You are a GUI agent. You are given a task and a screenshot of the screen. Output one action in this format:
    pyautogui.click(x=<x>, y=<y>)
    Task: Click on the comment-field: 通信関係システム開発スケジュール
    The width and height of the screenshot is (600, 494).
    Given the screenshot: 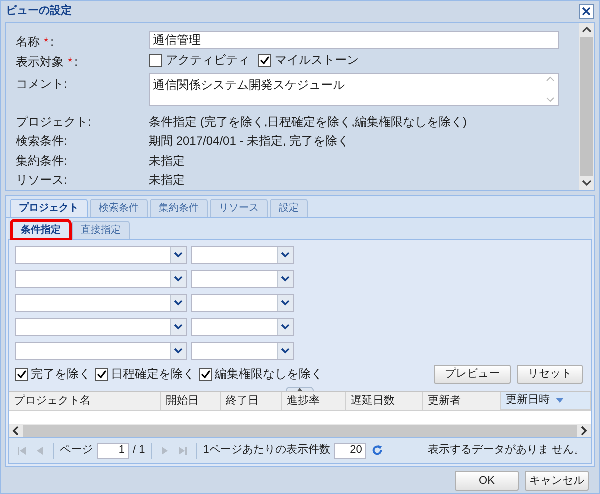 What is the action you would take?
    pyautogui.click(x=354, y=89)
    